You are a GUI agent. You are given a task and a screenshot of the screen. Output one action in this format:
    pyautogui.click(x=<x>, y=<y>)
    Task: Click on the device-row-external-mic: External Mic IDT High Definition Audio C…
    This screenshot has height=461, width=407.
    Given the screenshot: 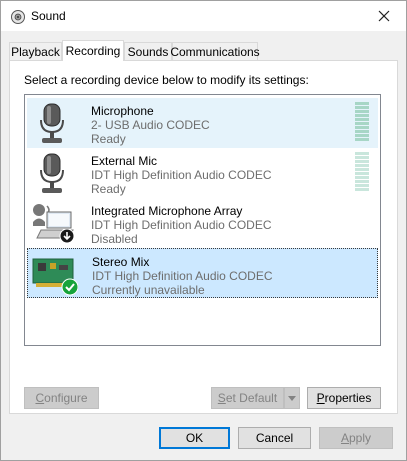 What is the action you would take?
    pyautogui.click(x=202, y=173)
    